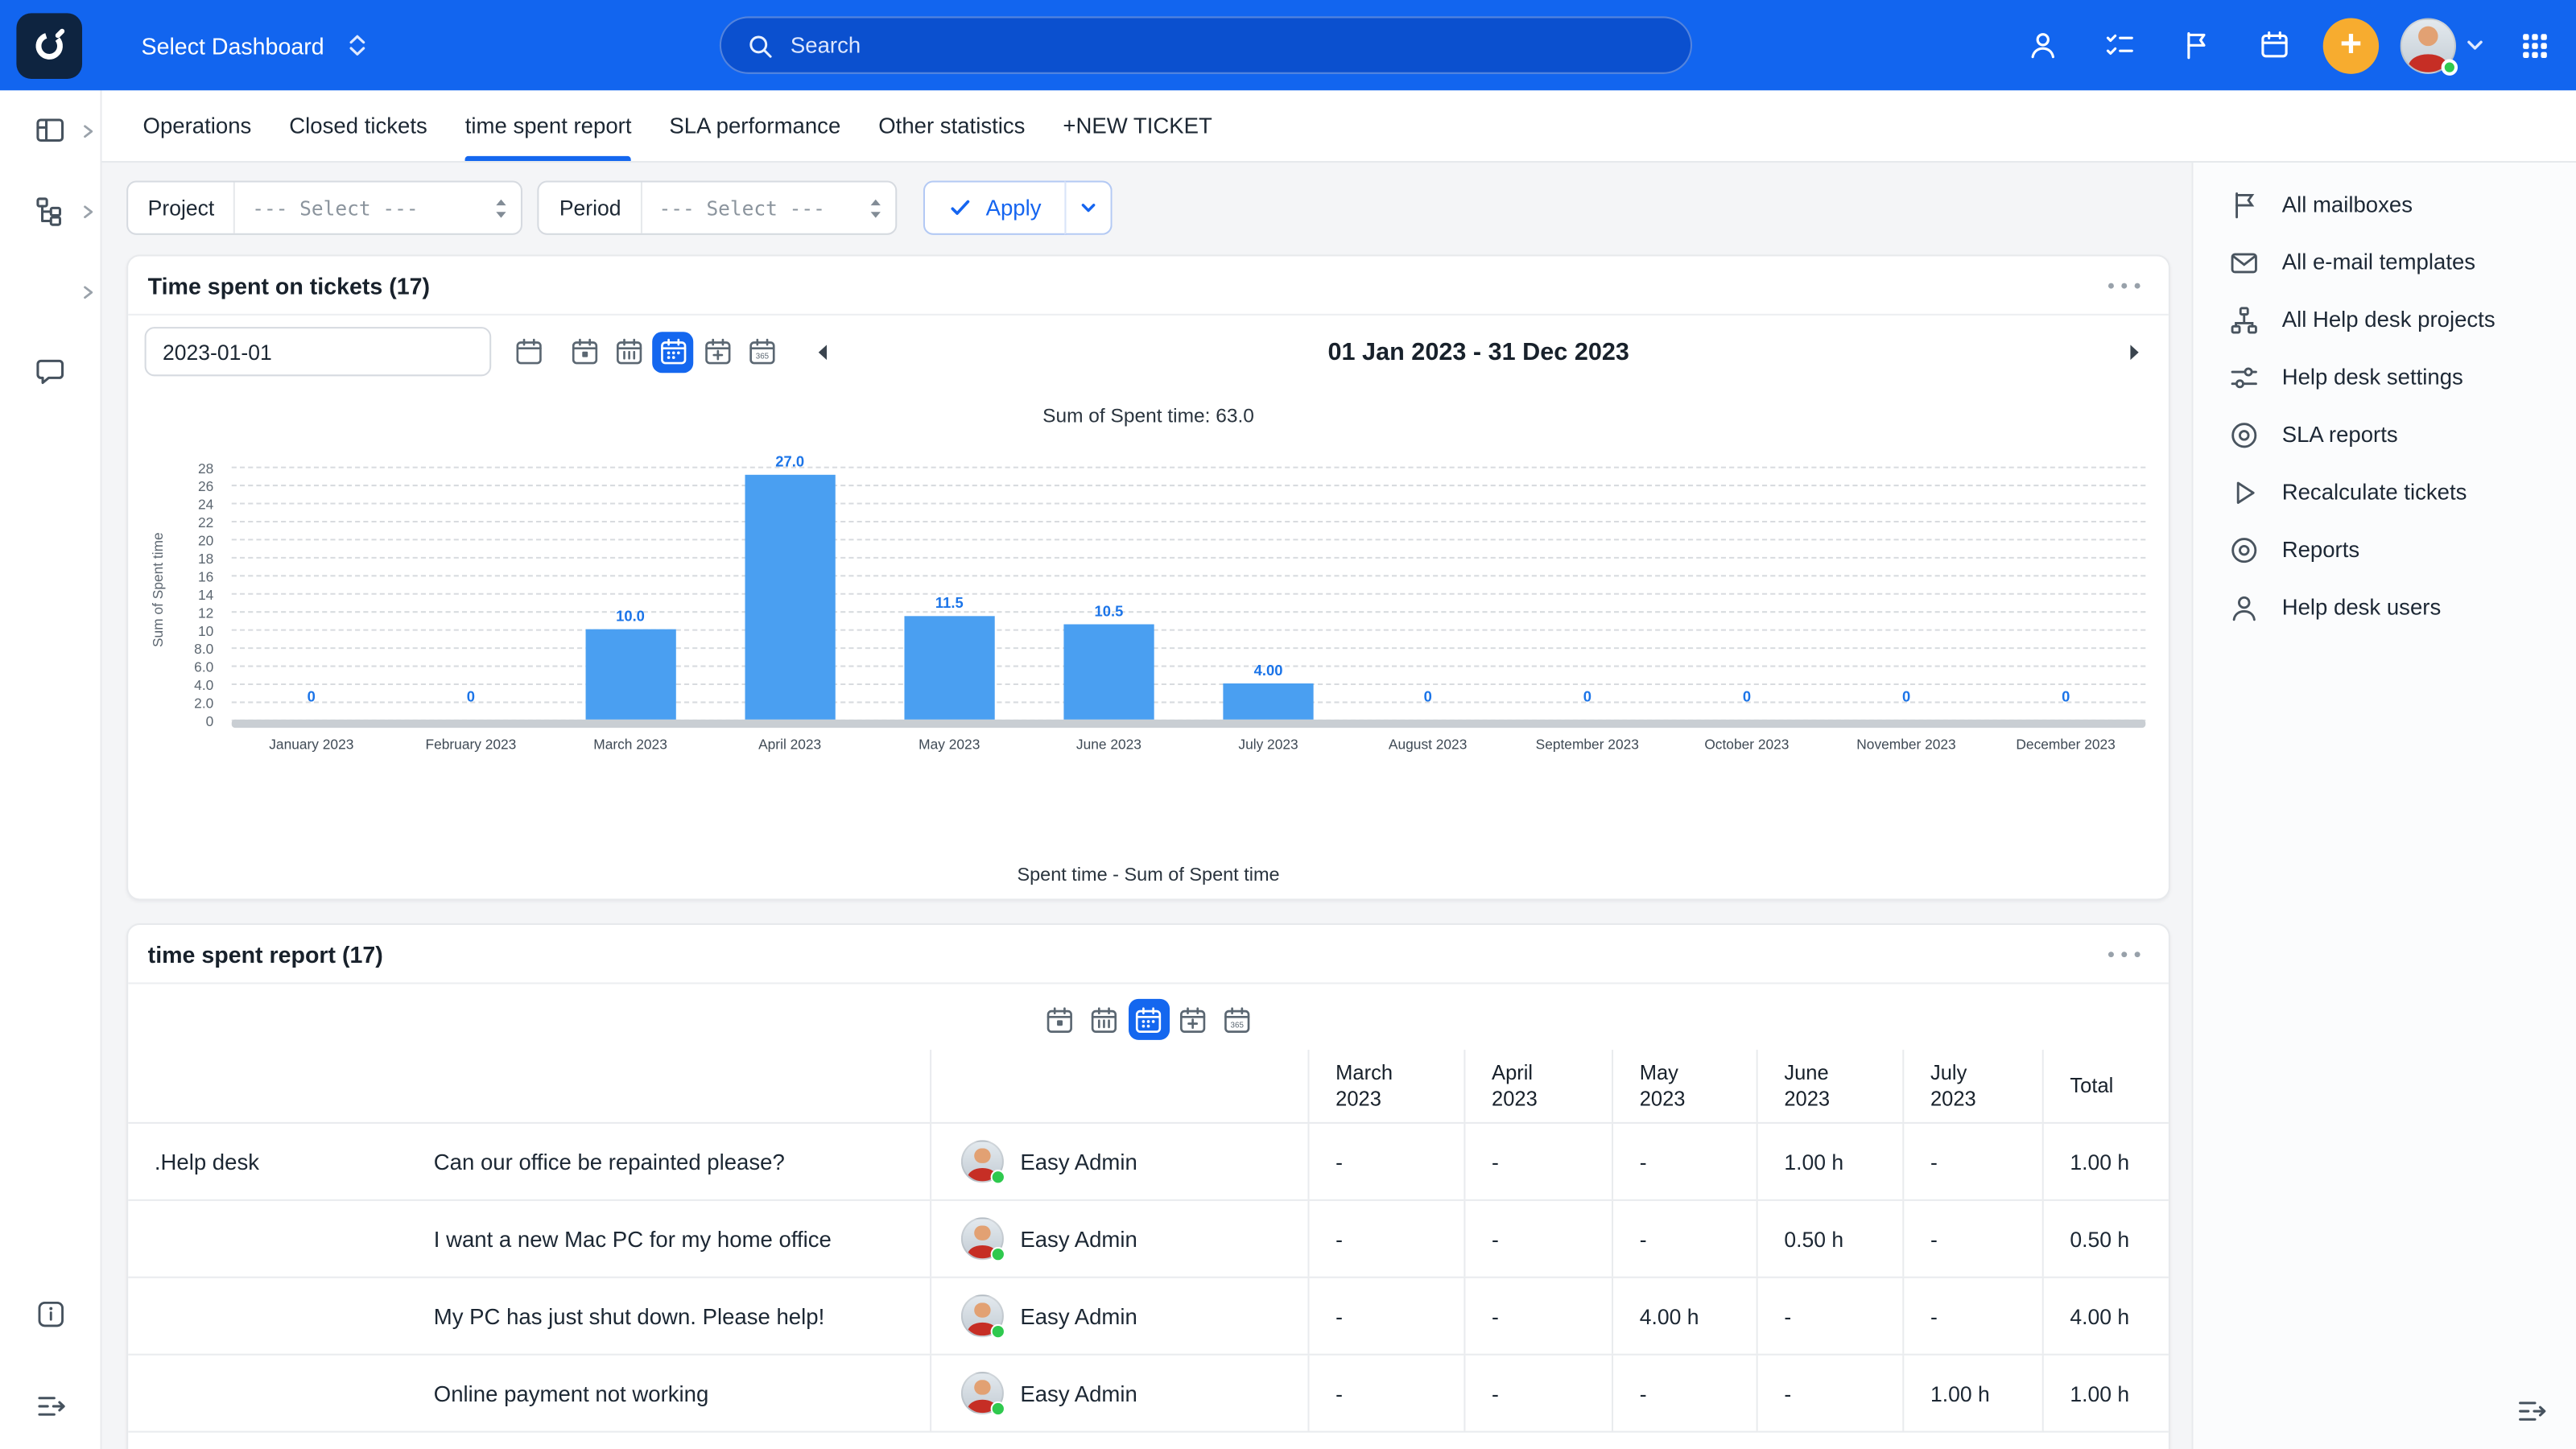 This screenshot has height=1449, width=2576. What do you see at coordinates (324, 207) in the screenshot?
I see `project-filter-select: Project --- Select ---` at bounding box center [324, 207].